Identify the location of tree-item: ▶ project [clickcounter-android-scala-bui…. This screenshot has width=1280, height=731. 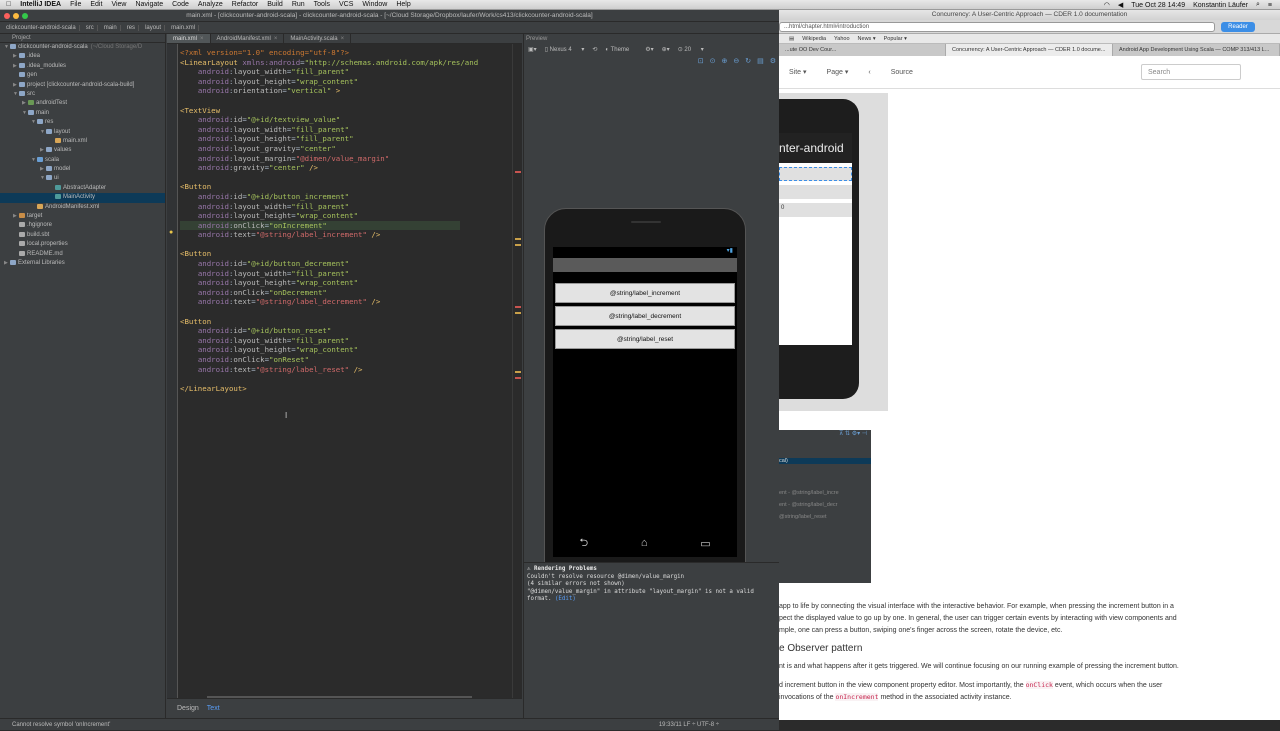
(82, 85).